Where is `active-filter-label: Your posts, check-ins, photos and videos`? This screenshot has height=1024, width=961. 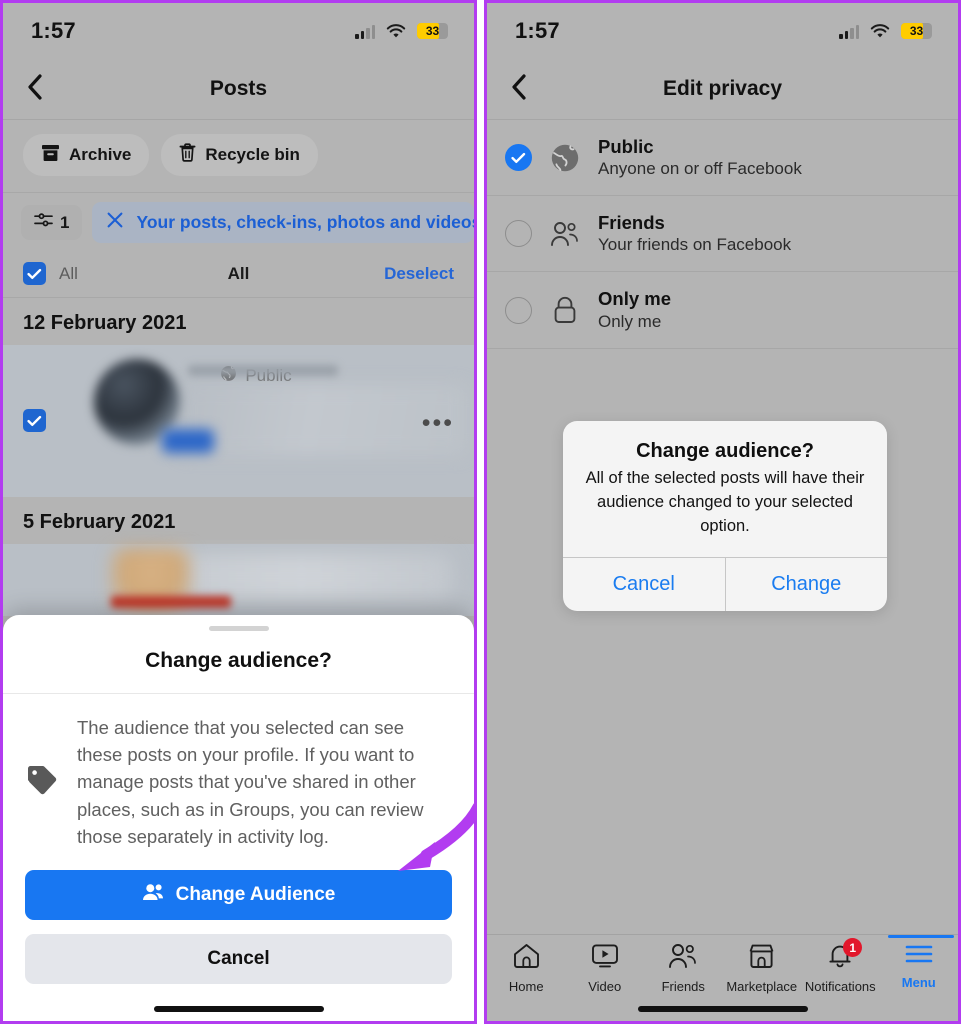 active-filter-label: Your posts, check-ins, photos and videos is located at coordinates (305, 222).